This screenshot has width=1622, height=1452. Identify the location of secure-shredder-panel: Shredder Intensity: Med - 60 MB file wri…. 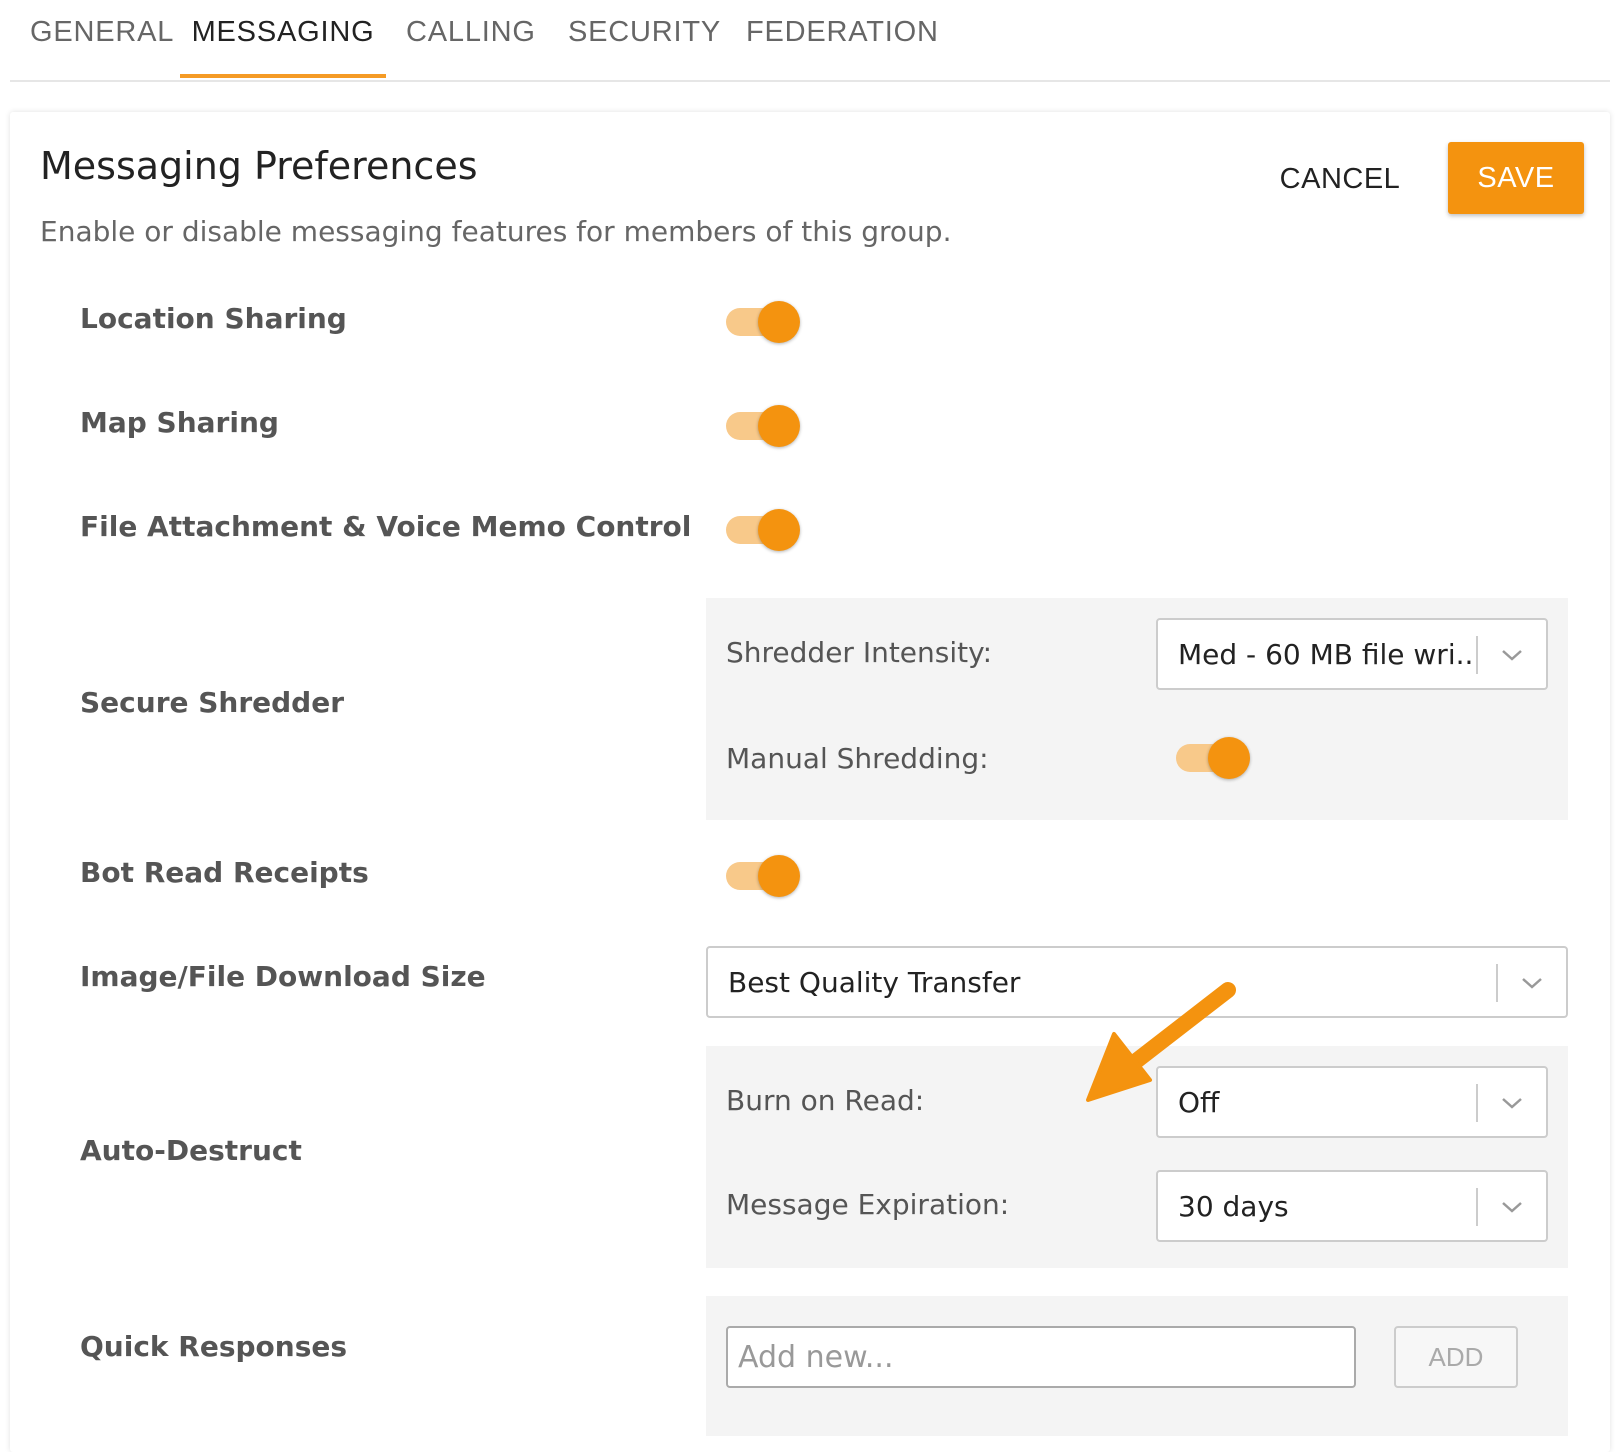
(1137, 709).